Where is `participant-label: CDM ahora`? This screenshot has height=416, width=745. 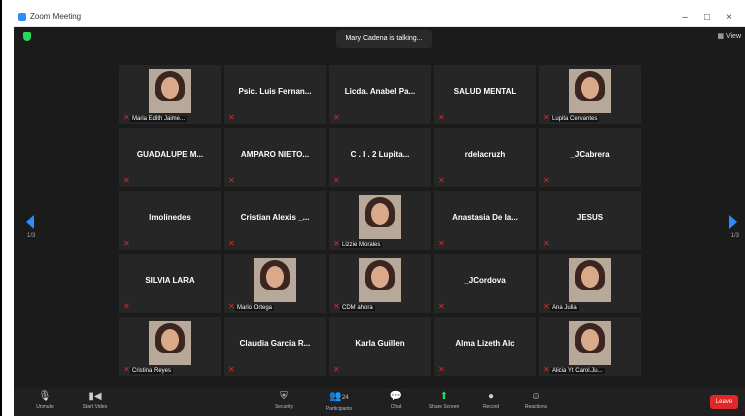 participant-label: CDM ahora is located at coordinates (357, 308).